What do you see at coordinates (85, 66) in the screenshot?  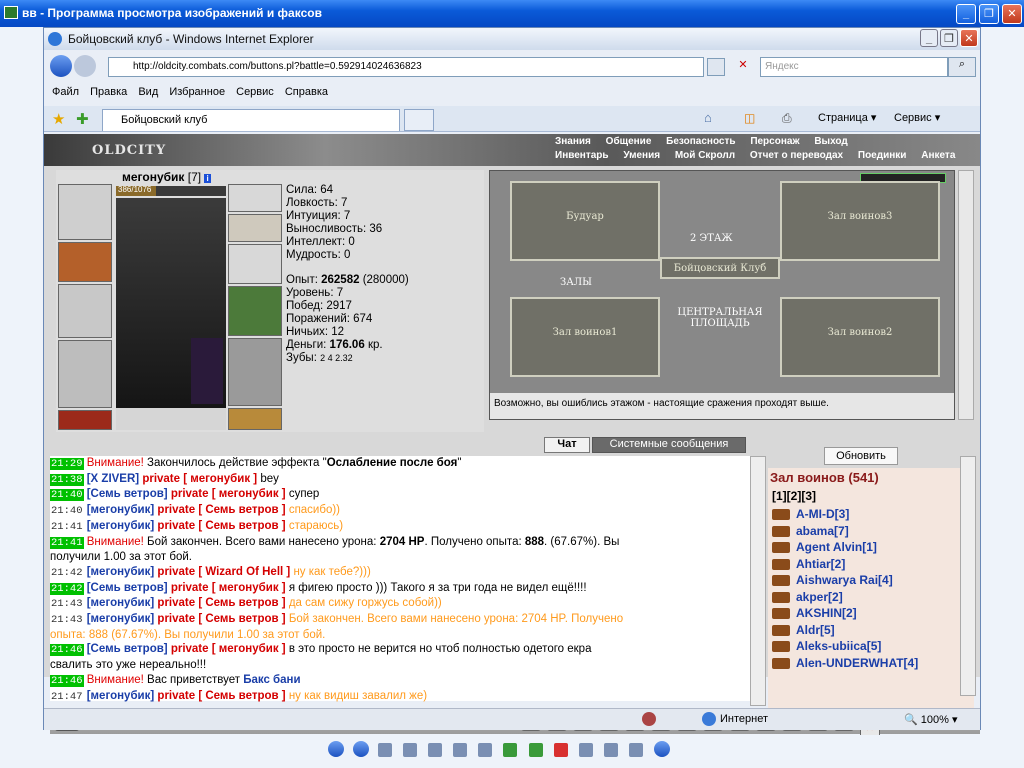 I see `forward-icon` at bounding box center [85, 66].